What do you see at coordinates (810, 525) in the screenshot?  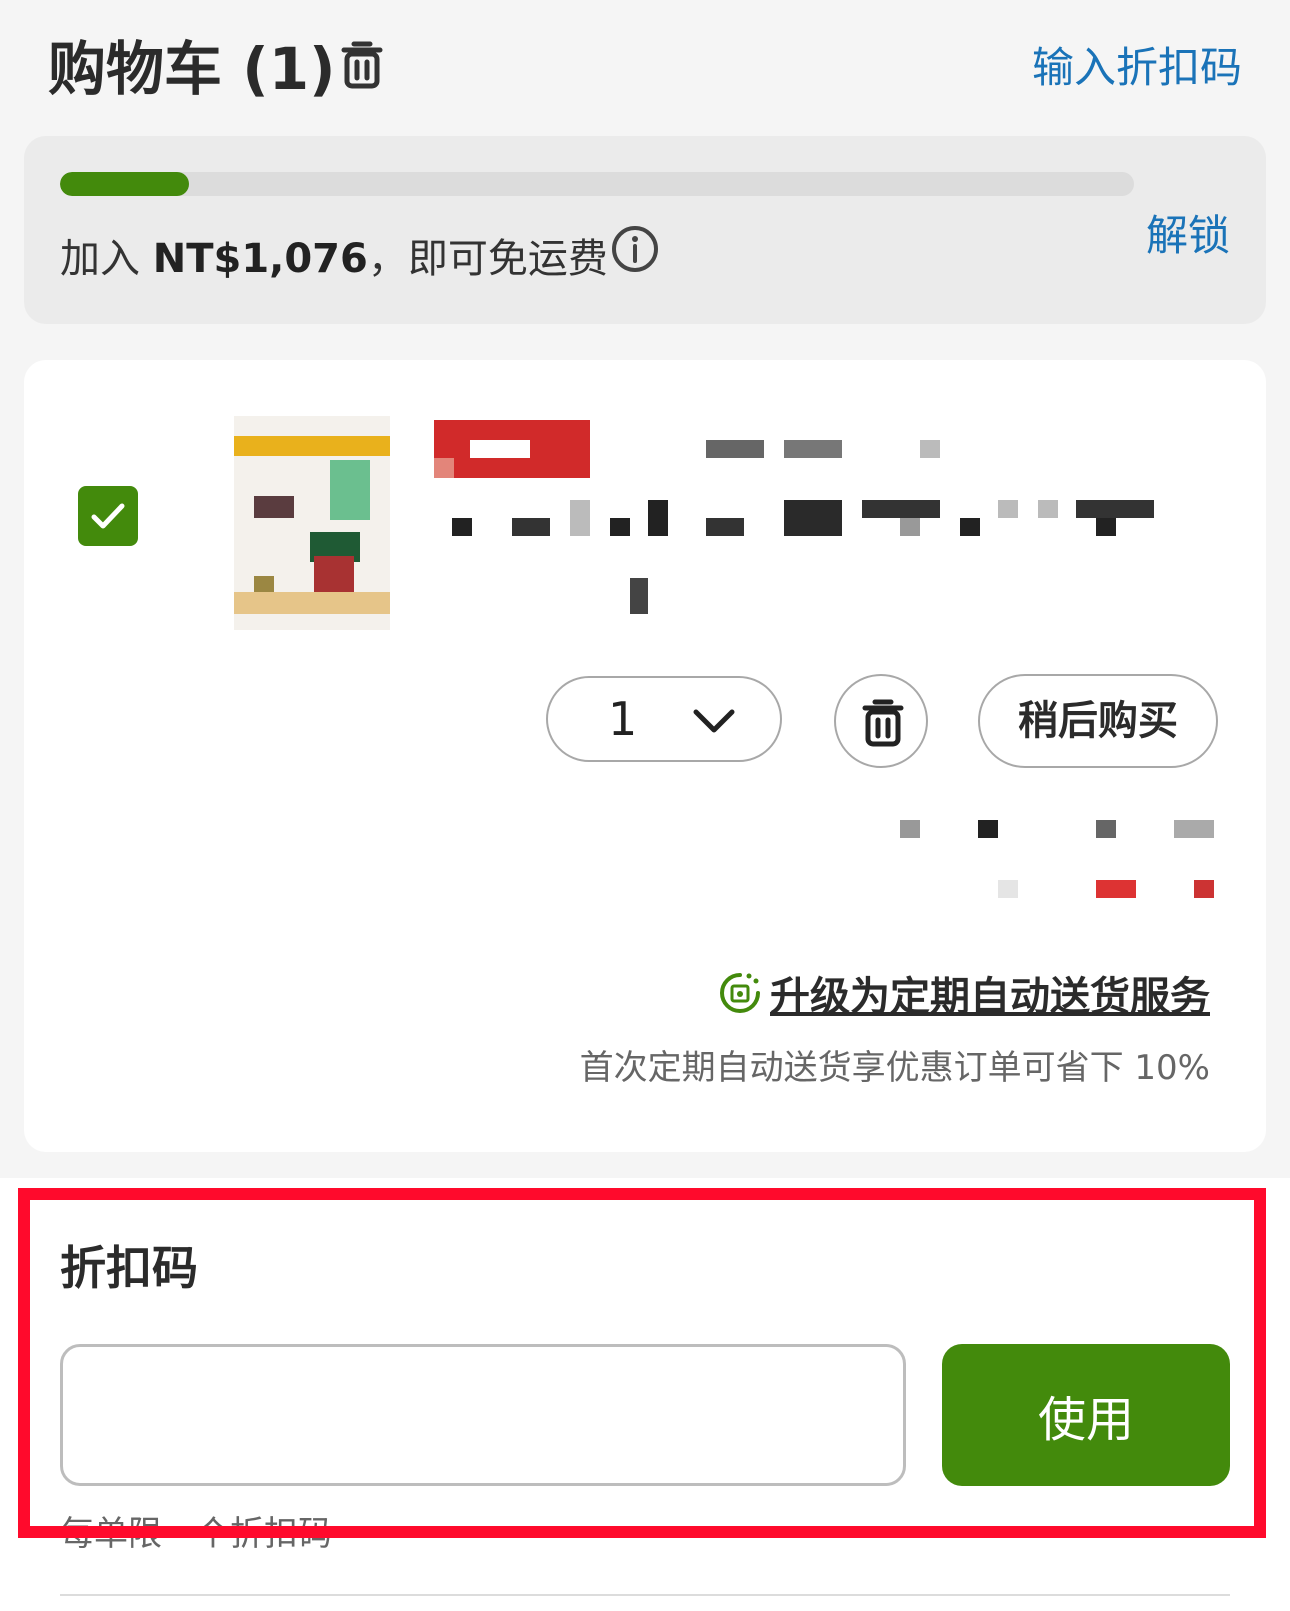 I see `product-title-redacted` at bounding box center [810, 525].